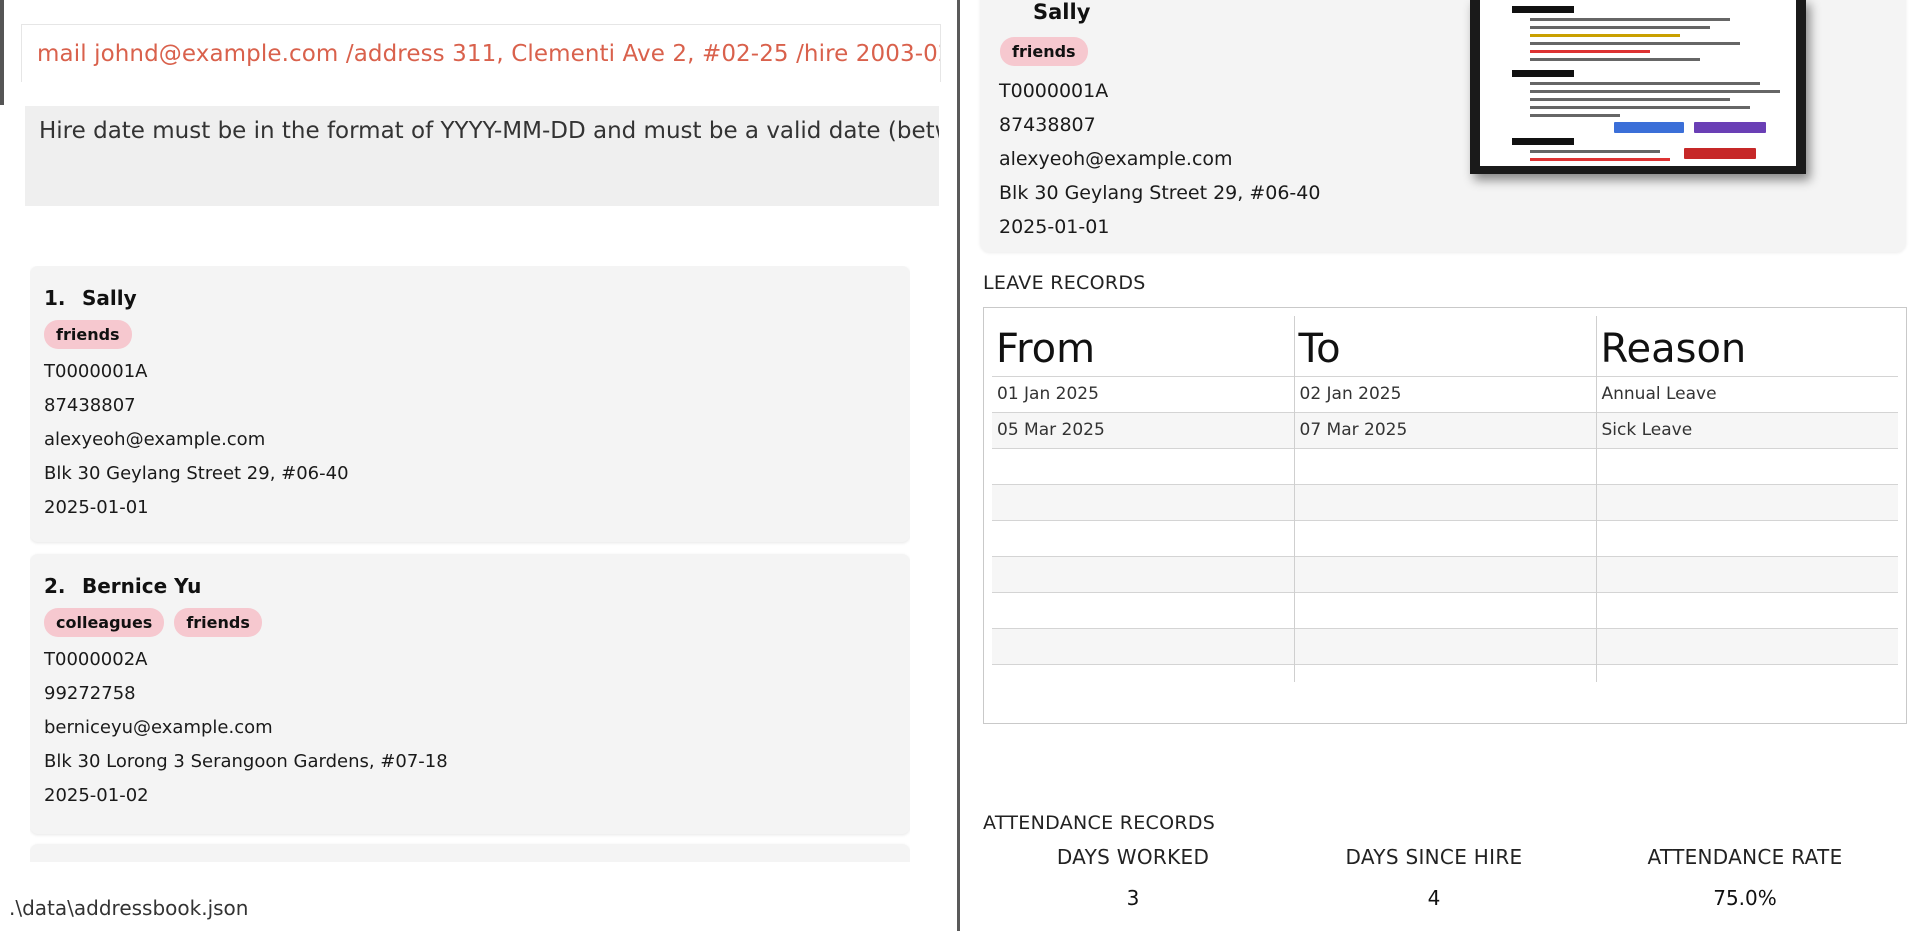 Image resolution: width=1918 pixels, height=931 pixels. I want to click on person-name: Sally, so click(109, 298).